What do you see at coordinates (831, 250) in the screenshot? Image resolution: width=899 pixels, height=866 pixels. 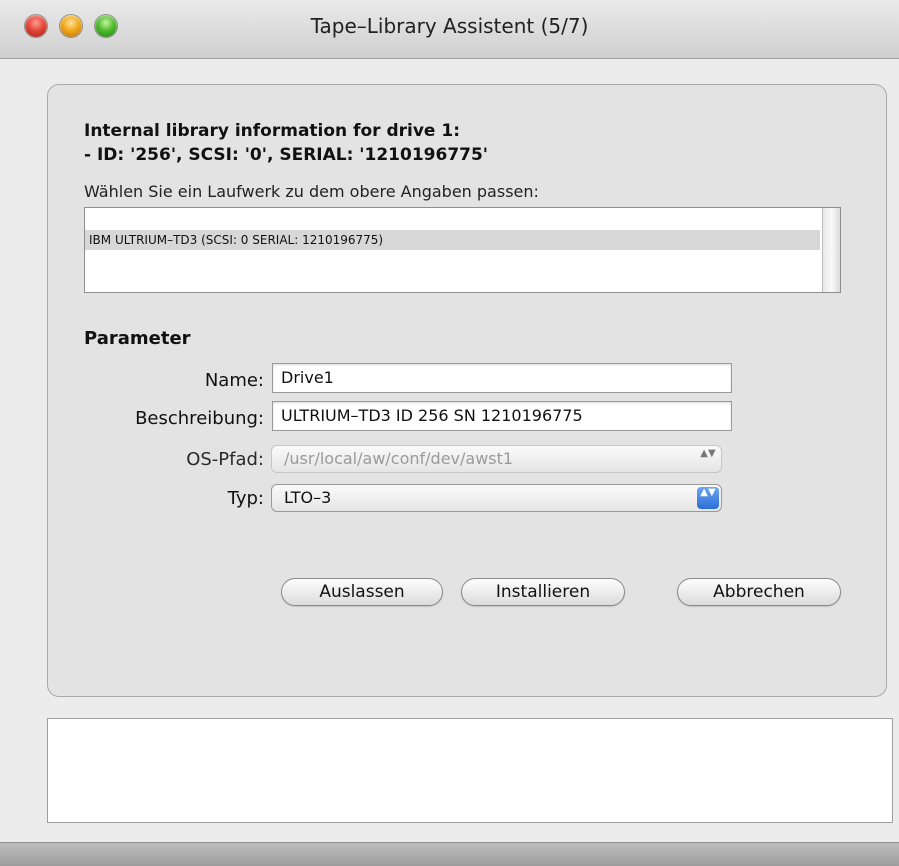 I see `drive-list-scrollbar` at bounding box center [831, 250].